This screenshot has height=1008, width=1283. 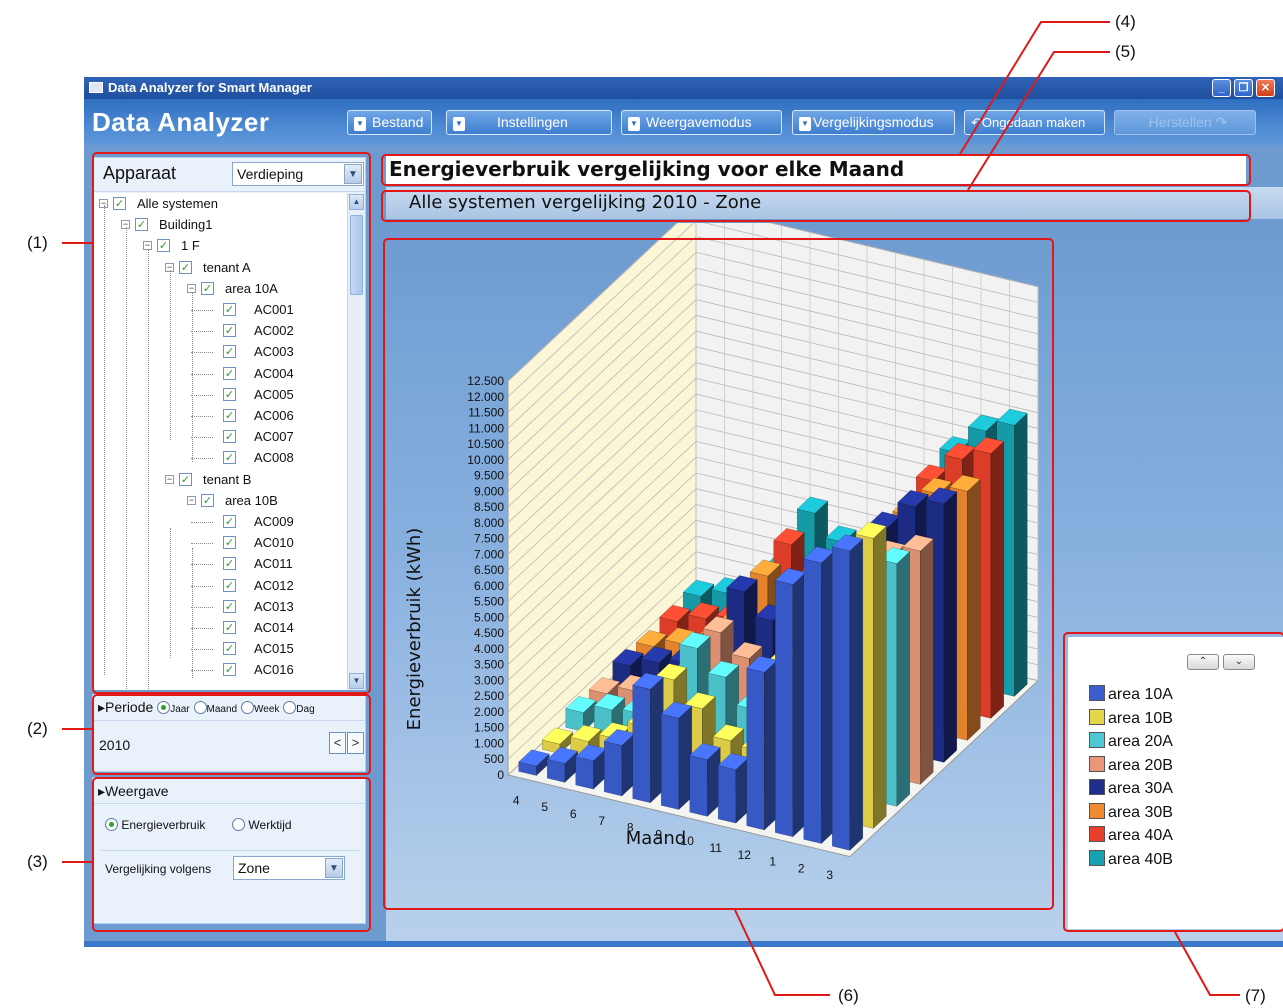 What do you see at coordinates (848, 995) in the screenshot?
I see `callout-label-6: (6)` at bounding box center [848, 995].